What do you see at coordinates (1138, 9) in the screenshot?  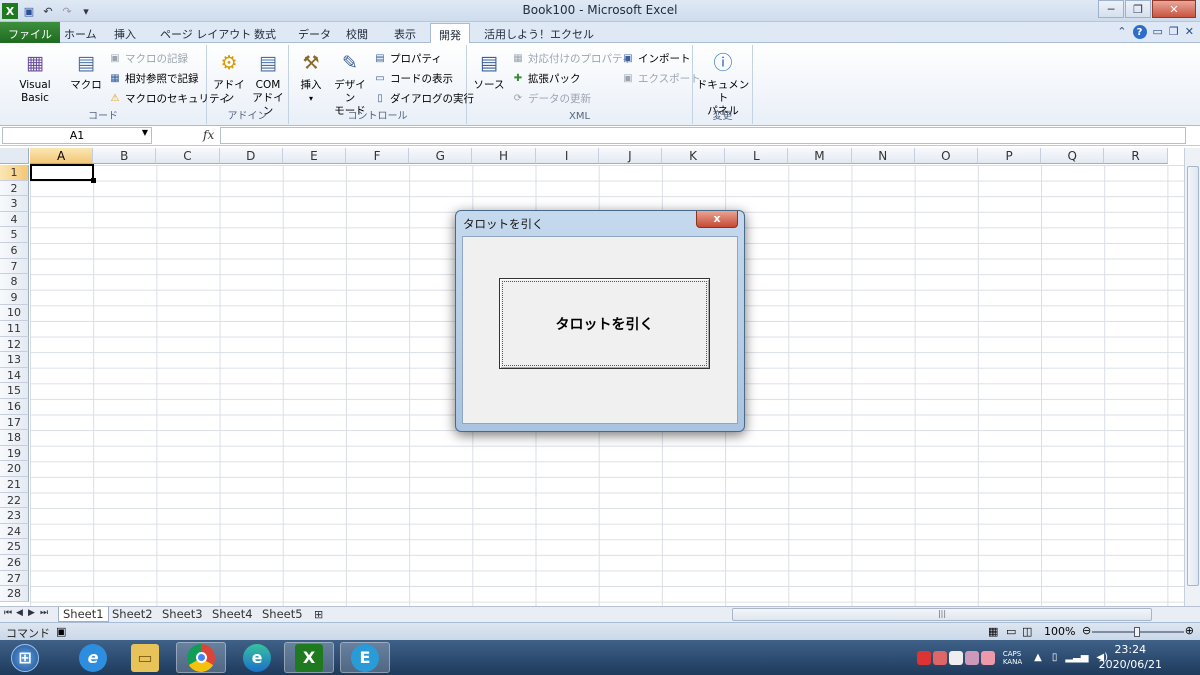 I see `maximize-button: ❐` at bounding box center [1138, 9].